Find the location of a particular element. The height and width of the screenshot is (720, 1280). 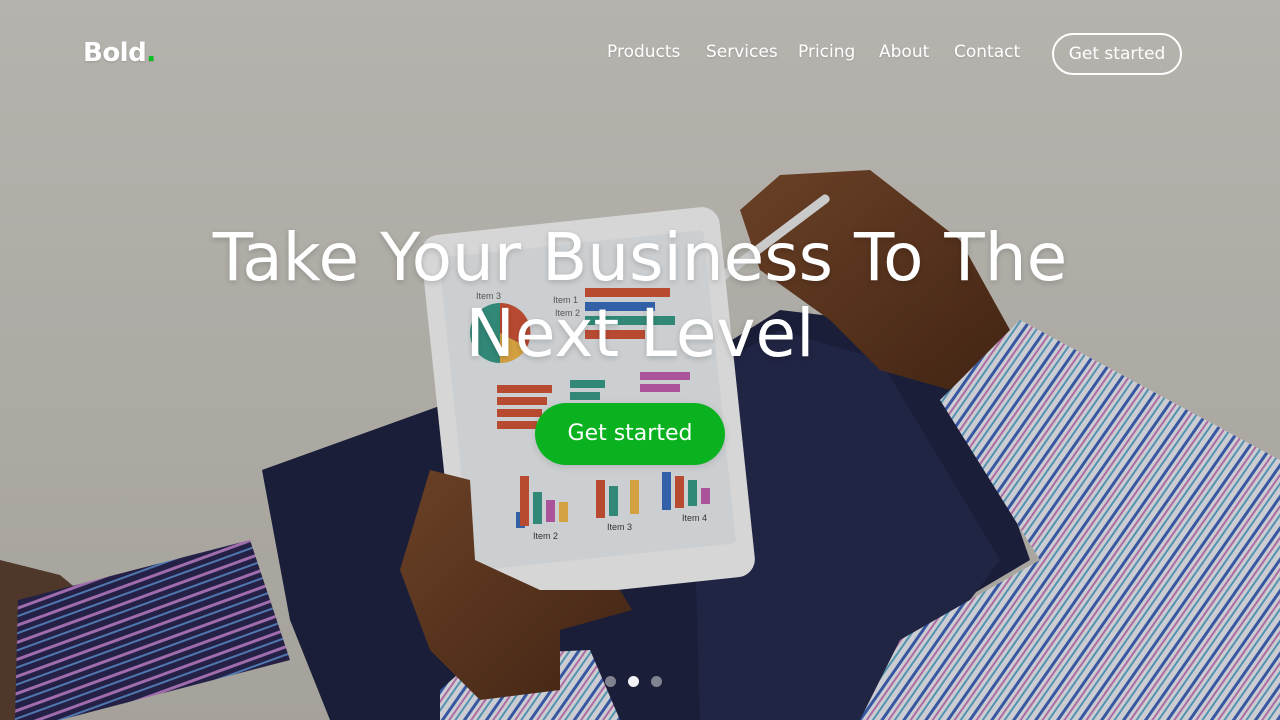

brand-logo: Bold. is located at coordinates (119, 53).